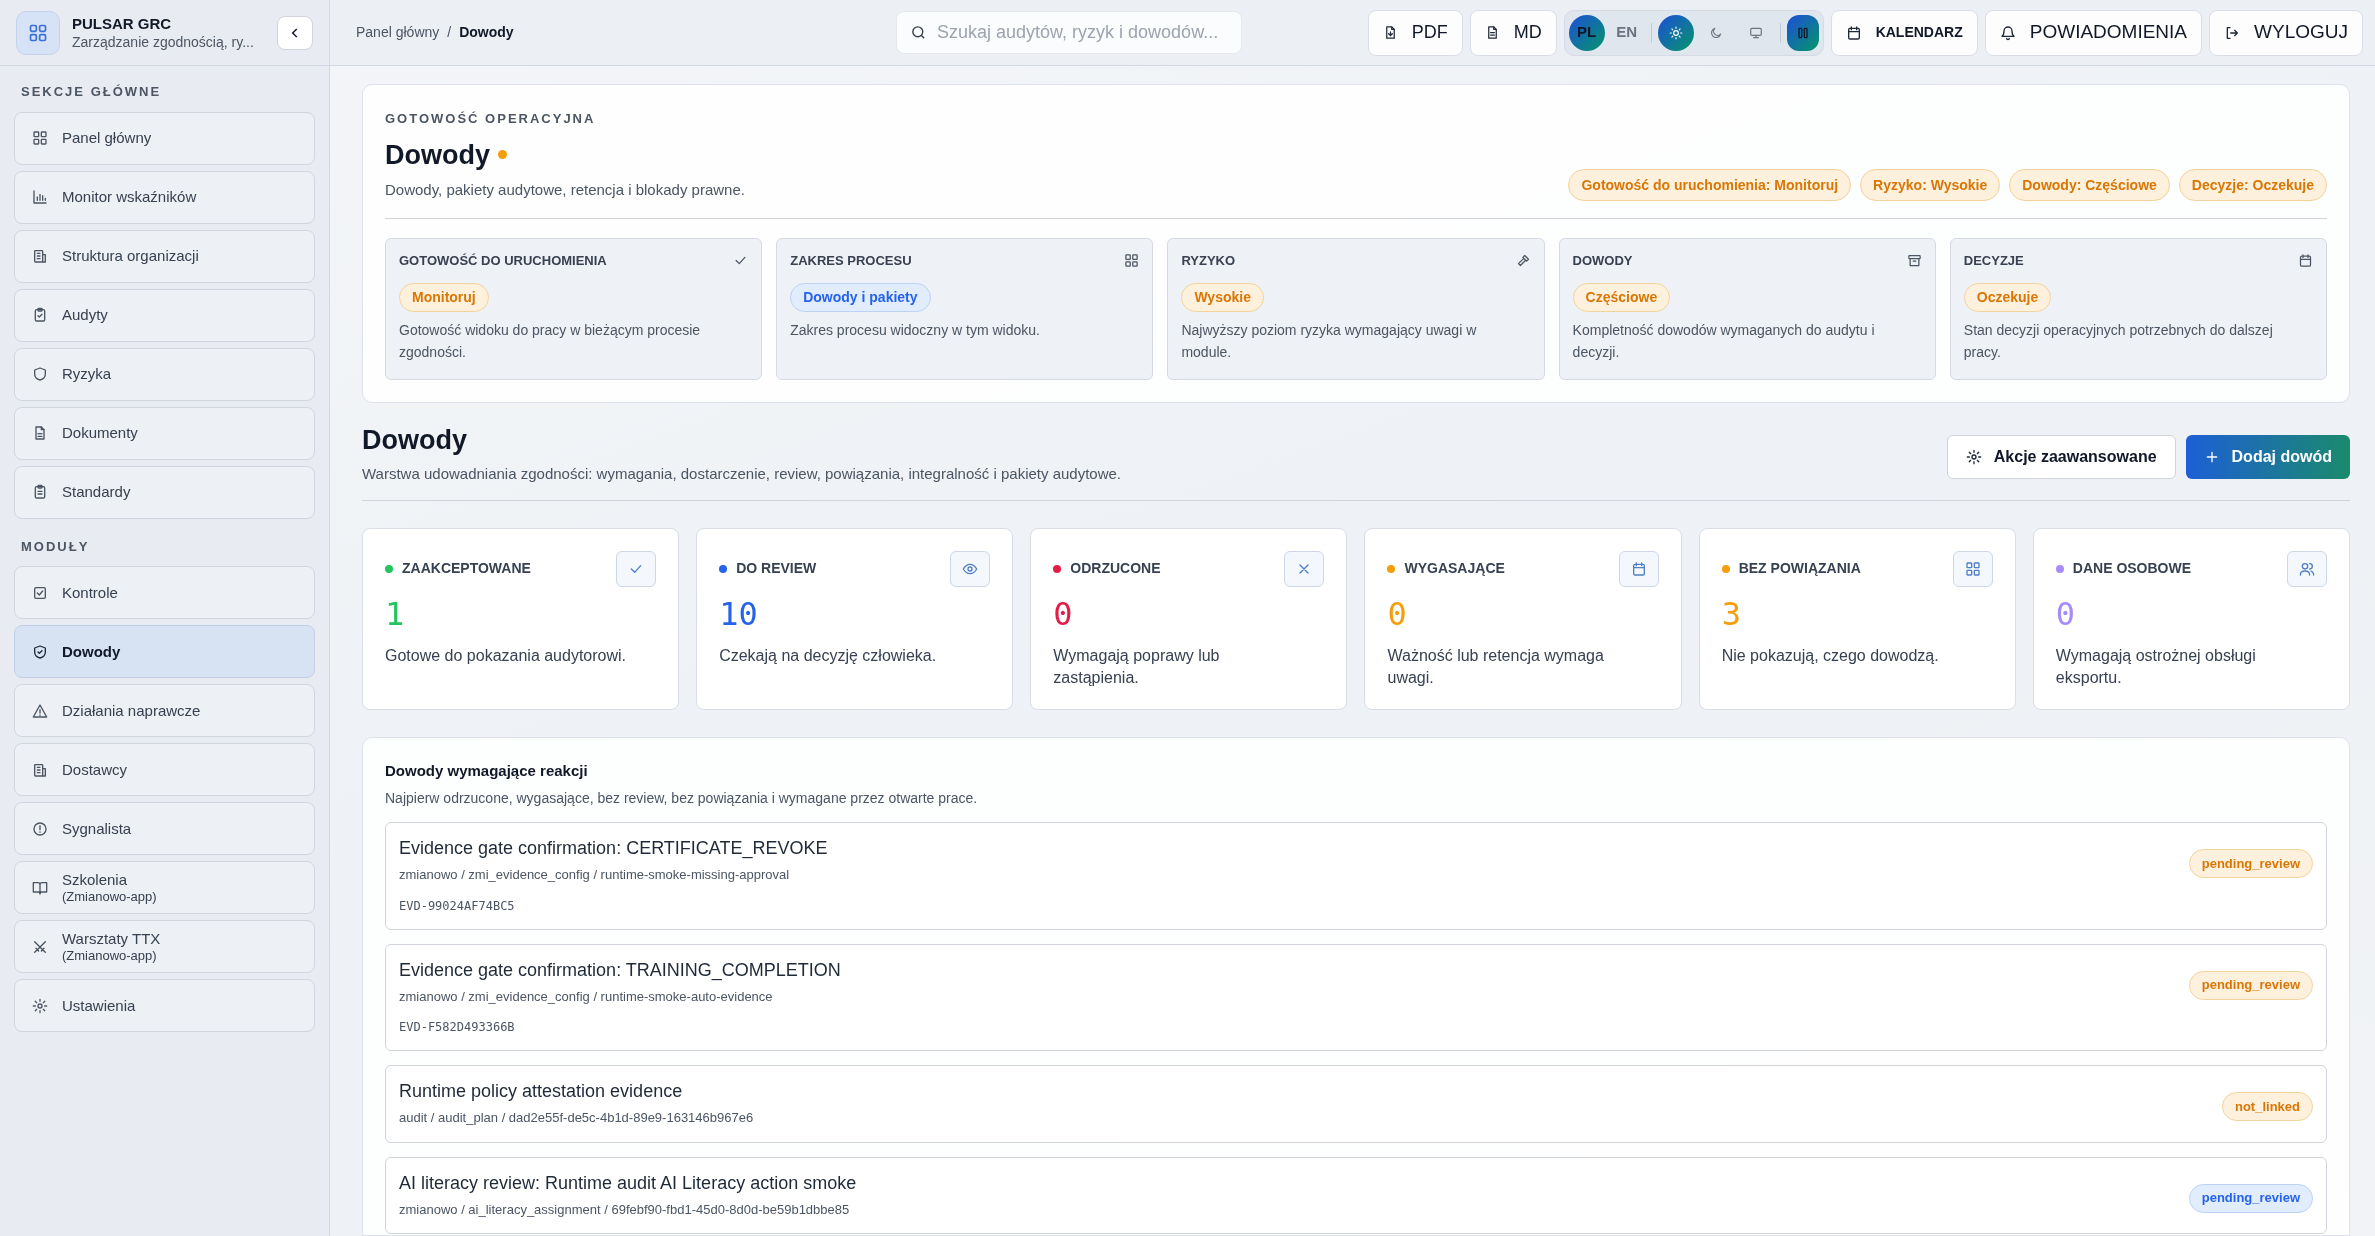 The height and width of the screenshot is (1236, 2375). Describe the element at coordinates (2089, 185) in the screenshot. I see `status-badge: Dowody: Częściowe` at that location.